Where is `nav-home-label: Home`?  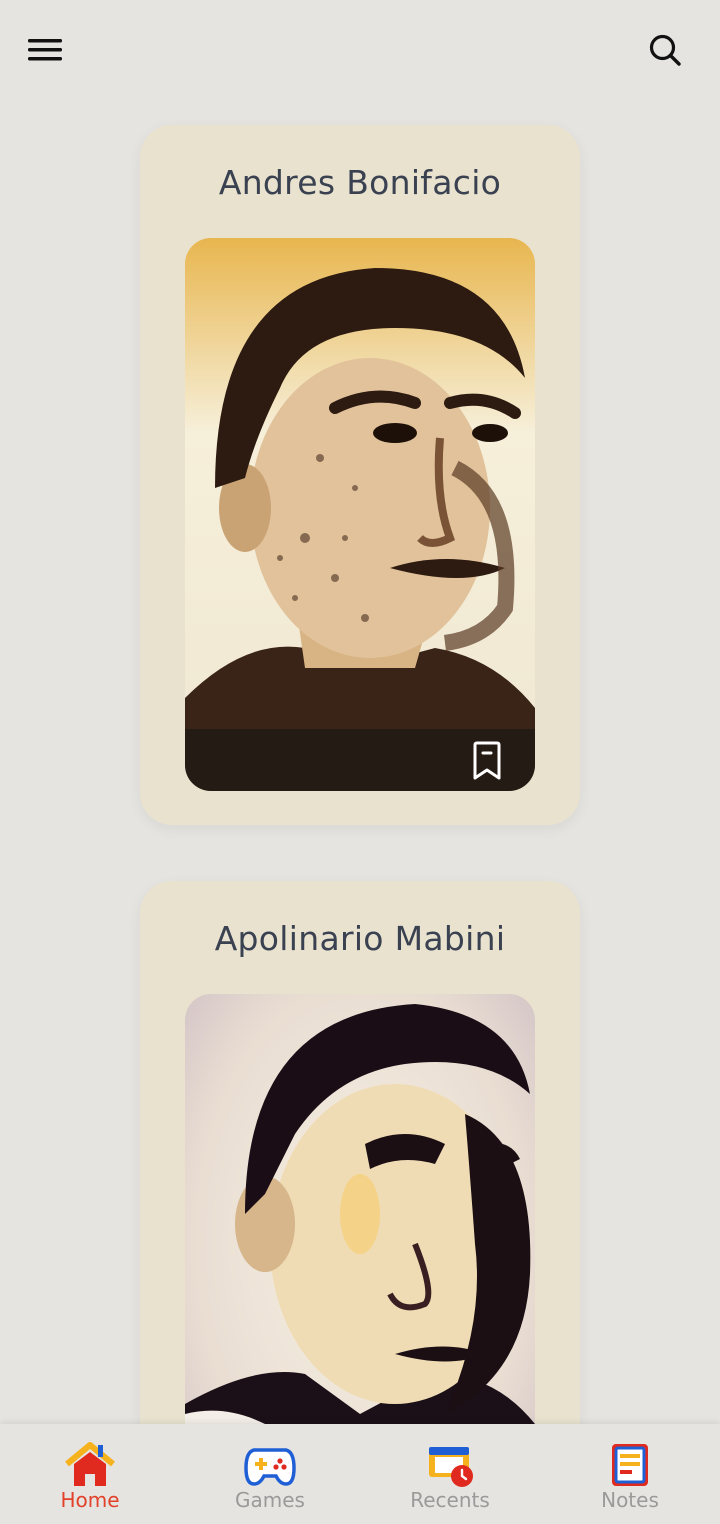
nav-home-label: Home is located at coordinates (90, 1500).